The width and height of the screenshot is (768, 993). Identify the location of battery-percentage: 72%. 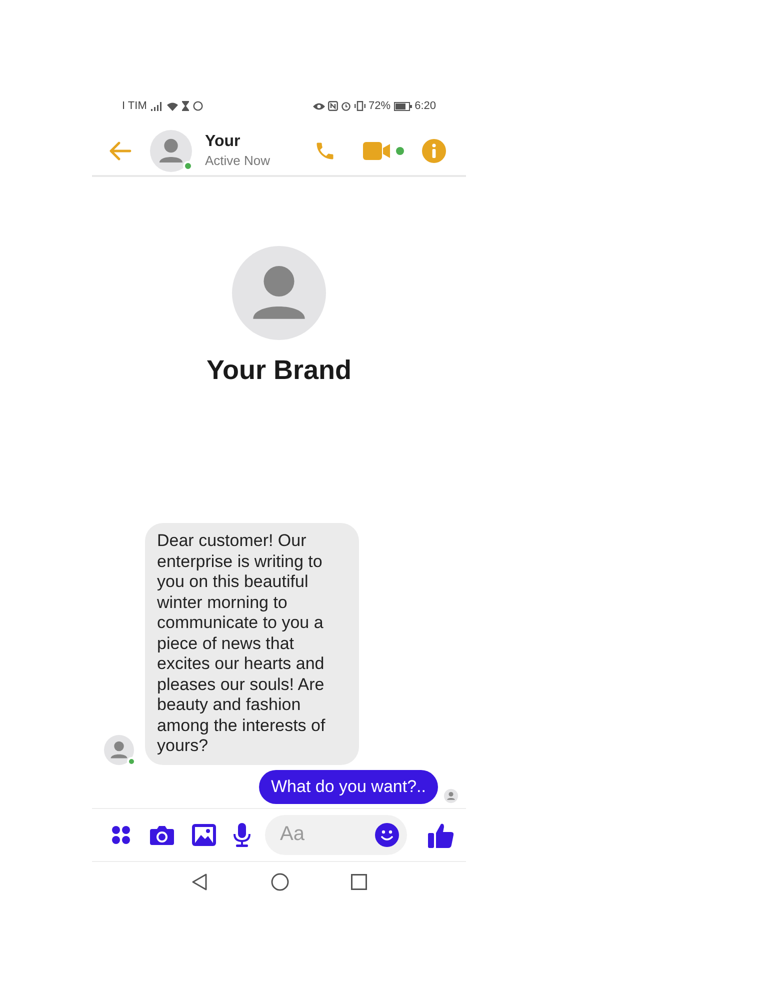
(379, 106).